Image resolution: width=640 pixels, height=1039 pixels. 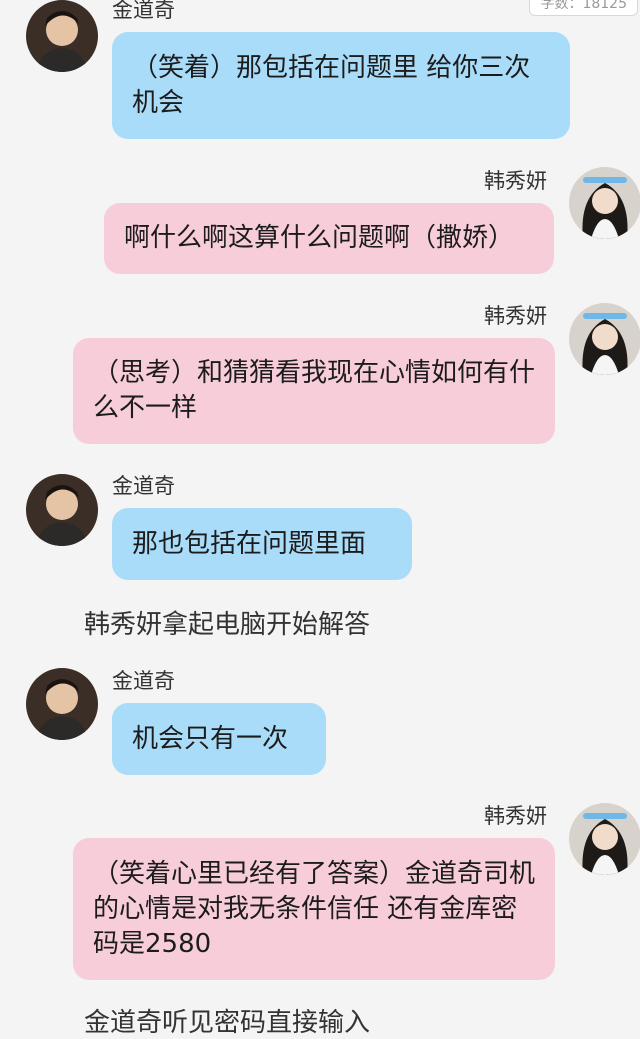 I want to click on message-bubble: 机会只有一次, so click(x=219, y=739).